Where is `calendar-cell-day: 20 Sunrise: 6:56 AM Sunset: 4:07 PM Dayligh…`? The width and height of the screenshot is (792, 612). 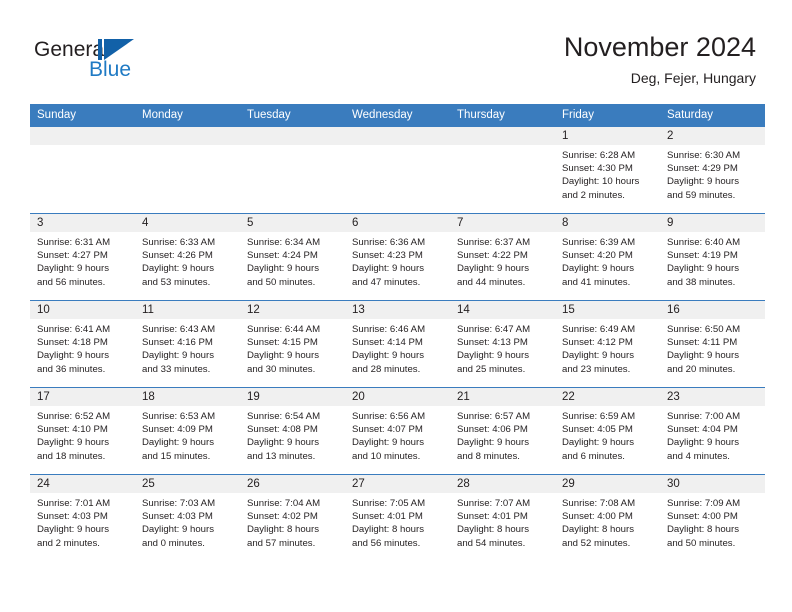 calendar-cell-day: 20 Sunrise: 6:56 AM Sunset: 4:07 PM Dayligh… is located at coordinates (397, 431).